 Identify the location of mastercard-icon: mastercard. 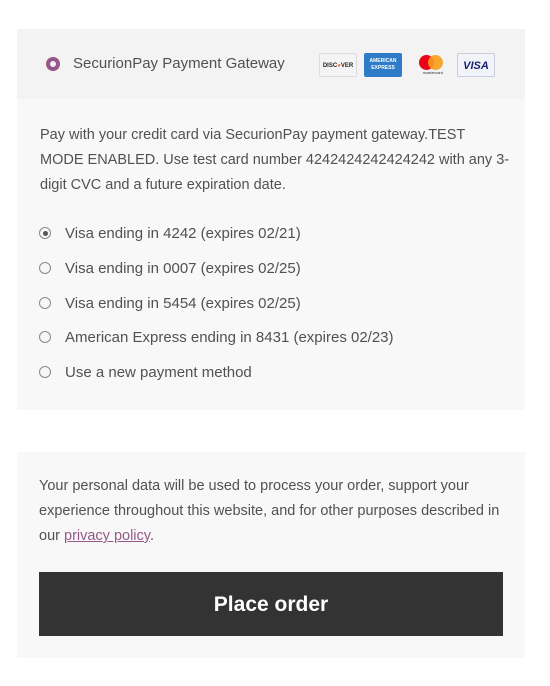
(433, 65).